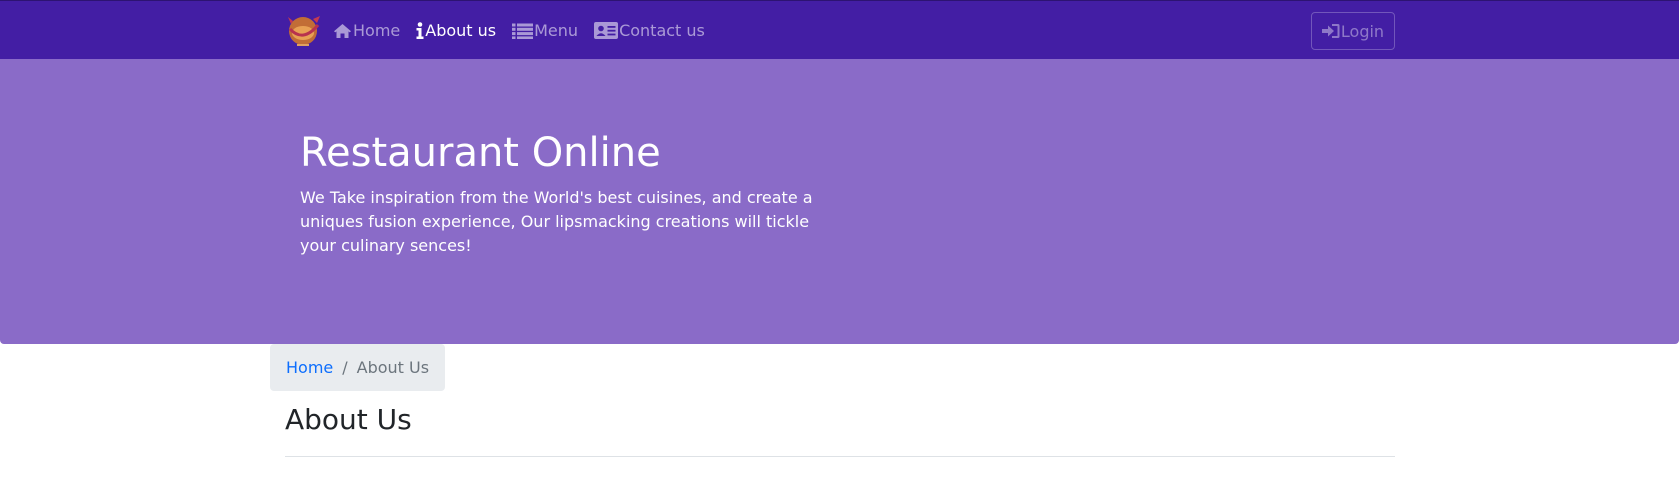  Describe the element at coordinates (523, 31) in the screenshot. I see `list-icon` at that location.